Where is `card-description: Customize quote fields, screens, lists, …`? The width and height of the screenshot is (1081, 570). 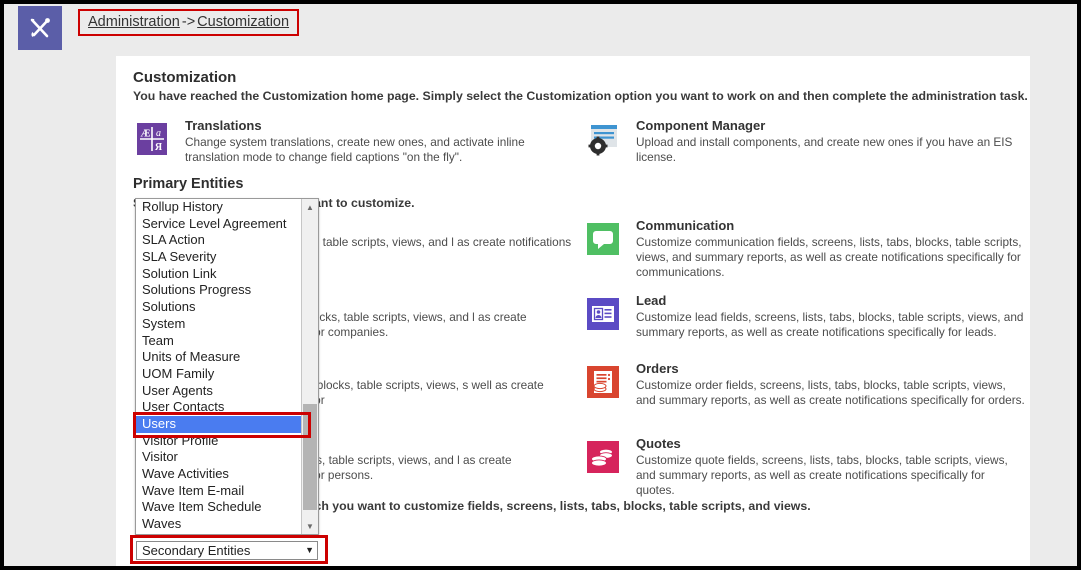
card-description: Customize quote fields, screens, lists, … is located at coordinates (822, 475).